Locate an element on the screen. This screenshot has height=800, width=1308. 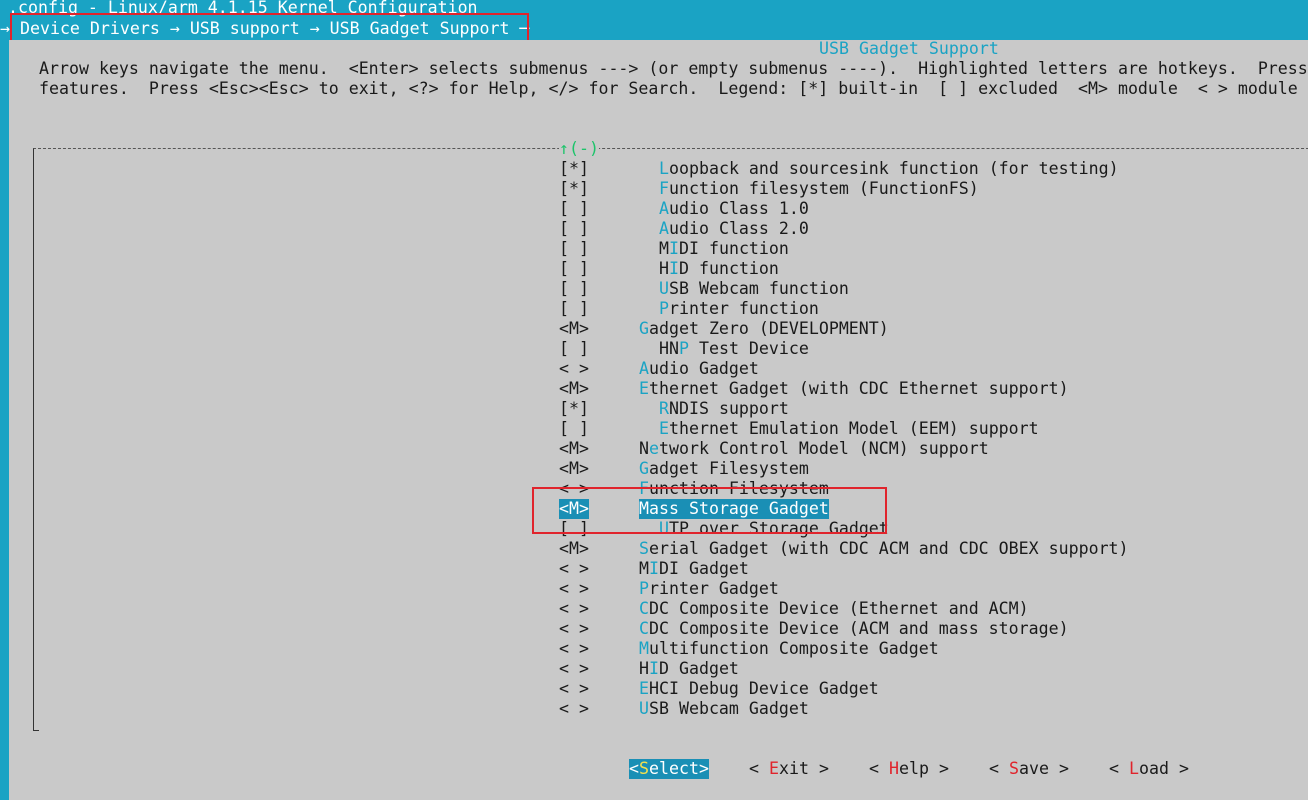
button-label-rest: xit is located at coordinates (793, 768).